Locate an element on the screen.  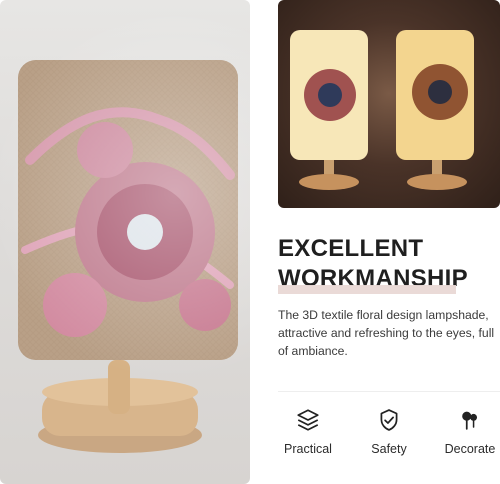
heading-underline is located at coordinates (367, 289).